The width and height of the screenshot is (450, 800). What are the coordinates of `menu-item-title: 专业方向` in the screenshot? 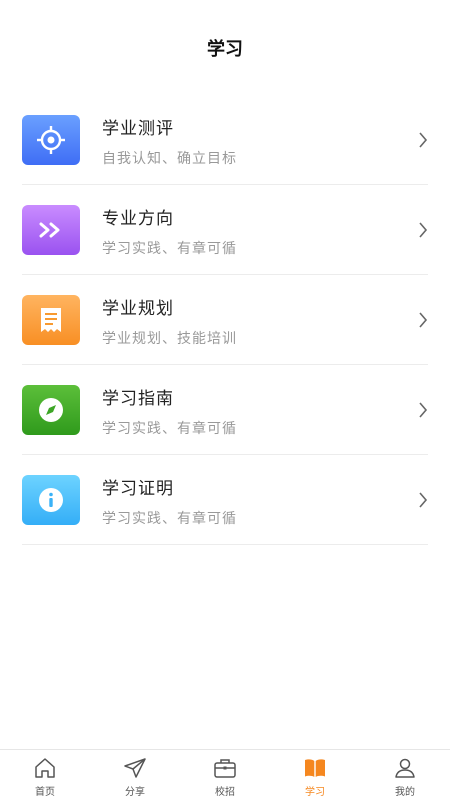 It's located at (138, 219).